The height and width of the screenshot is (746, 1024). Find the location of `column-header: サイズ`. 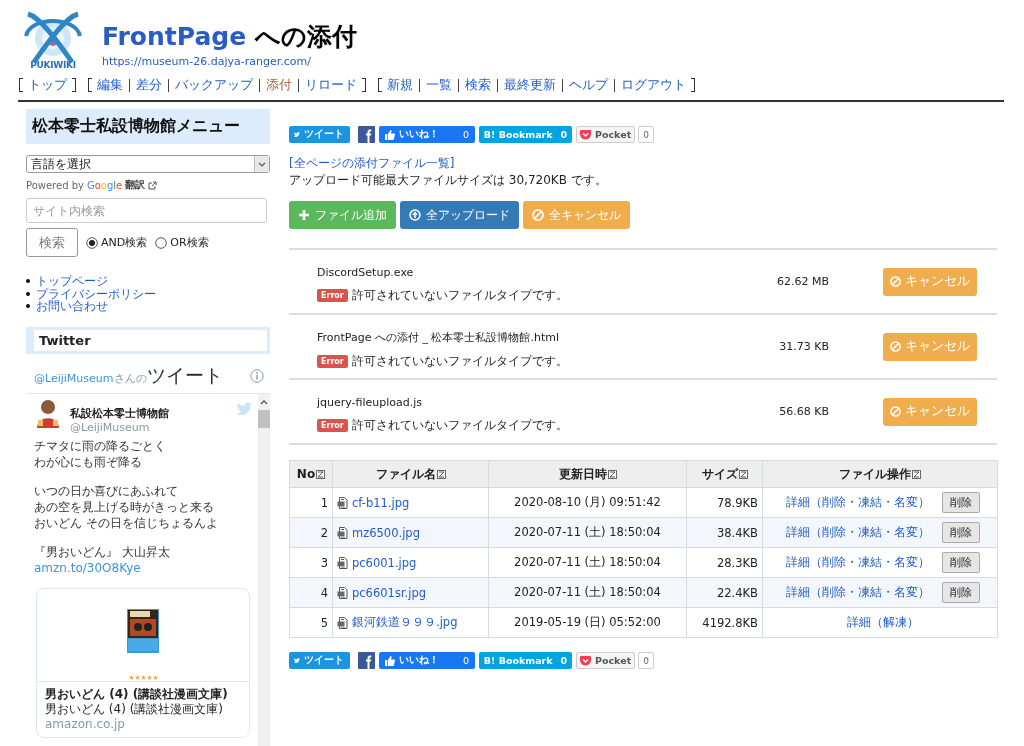

column-header: サイズ is located at coordinates (724, 474).